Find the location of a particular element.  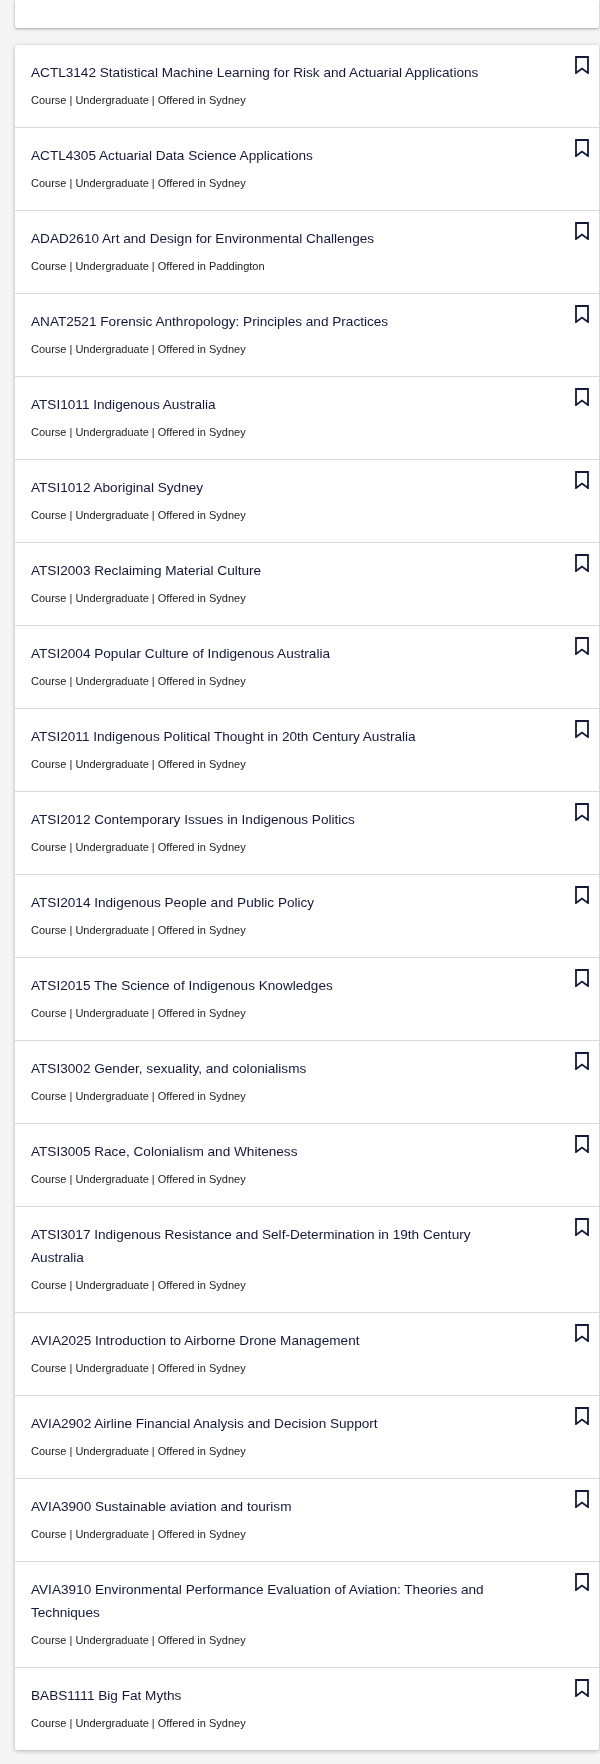

course-title-link: ATSI2003 Reclaiming Material Culture is located at coordinates (266, 570).